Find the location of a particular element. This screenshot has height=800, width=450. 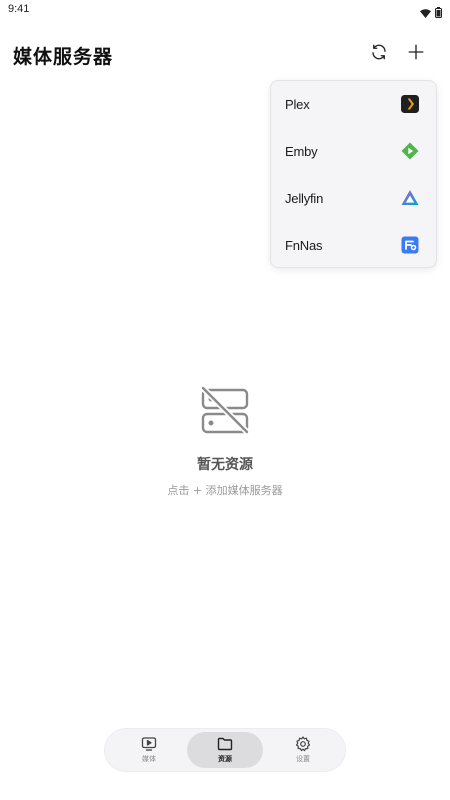

settings-icon is located at coordinates (303, 744).